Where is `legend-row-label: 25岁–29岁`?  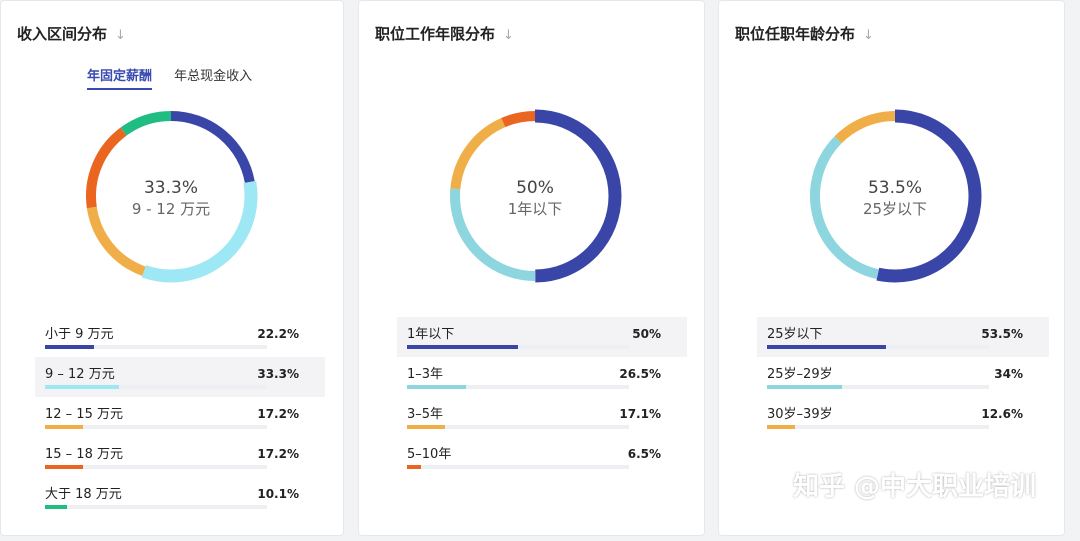
legend-row-label: 25岁–29岁 is located at coordinates (800, 374).